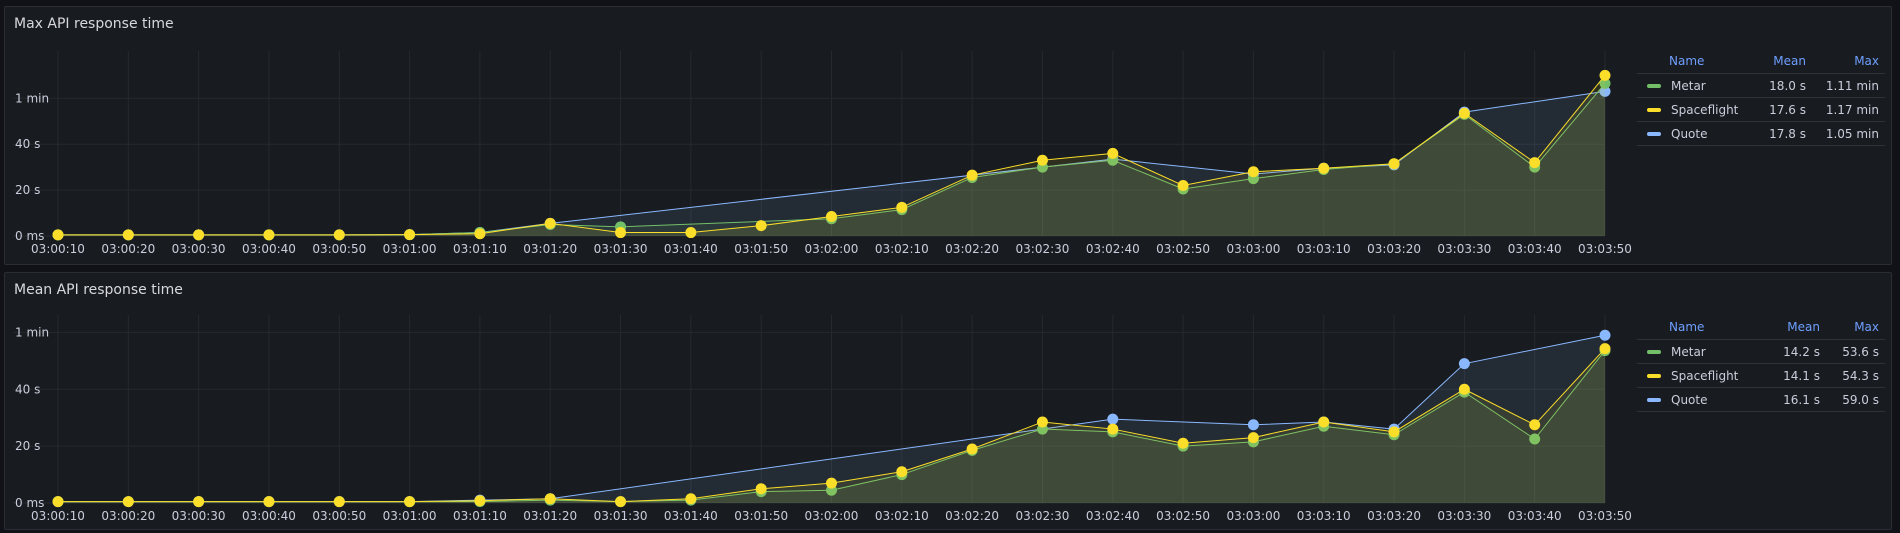 The image size is (1900, 533). I want to click on legend-max-value: 1.05 min, so click(1848, 133).